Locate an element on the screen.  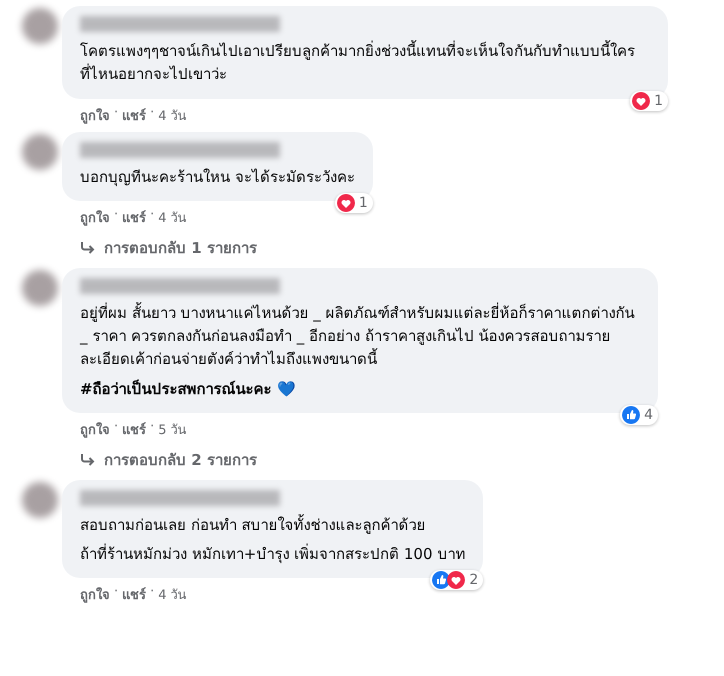
timestamp: 5 วัน is located at coordinates (172, 431).